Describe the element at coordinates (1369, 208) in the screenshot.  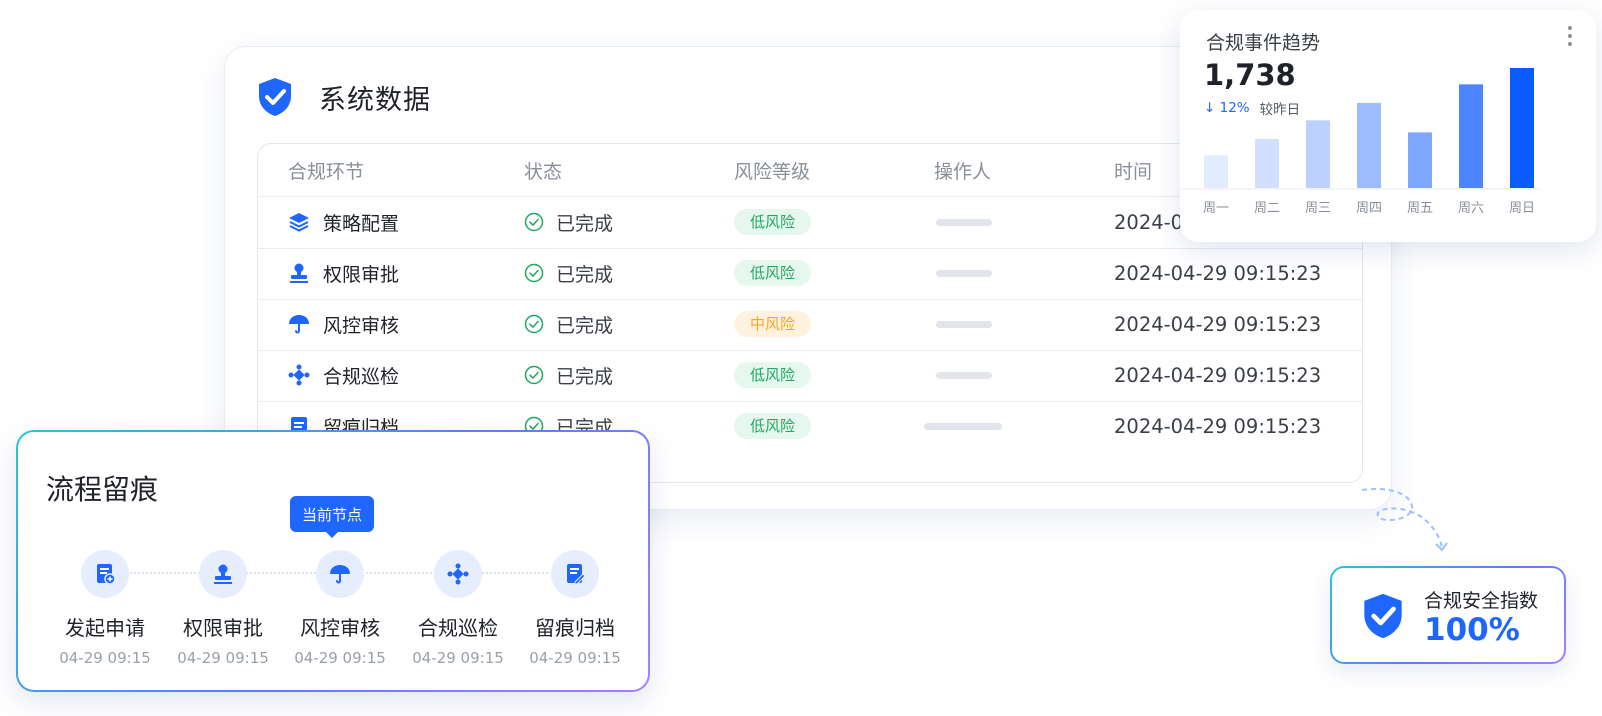
I see `trend-axis-label: 周四` at that location.